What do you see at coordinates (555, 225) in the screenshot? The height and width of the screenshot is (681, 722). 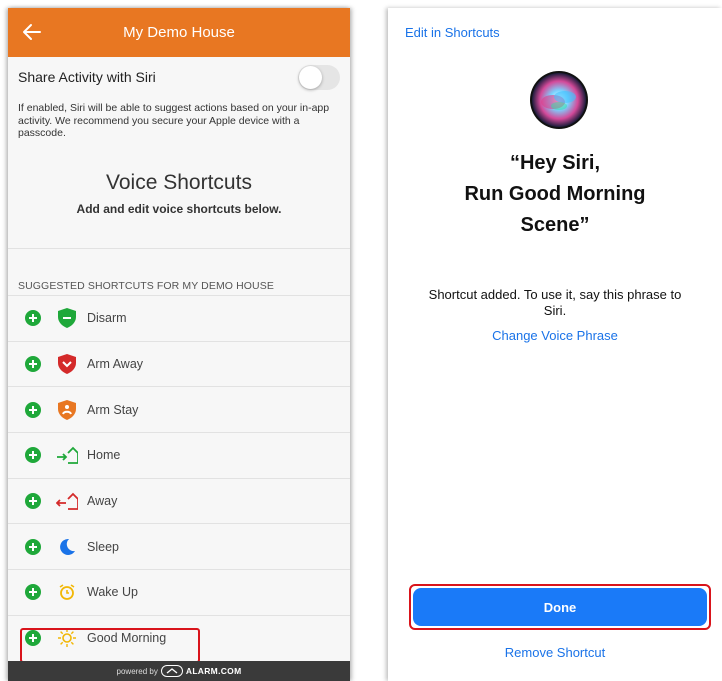 I see `phrase-line-3: Scene”` at bounding box center [555, 225].